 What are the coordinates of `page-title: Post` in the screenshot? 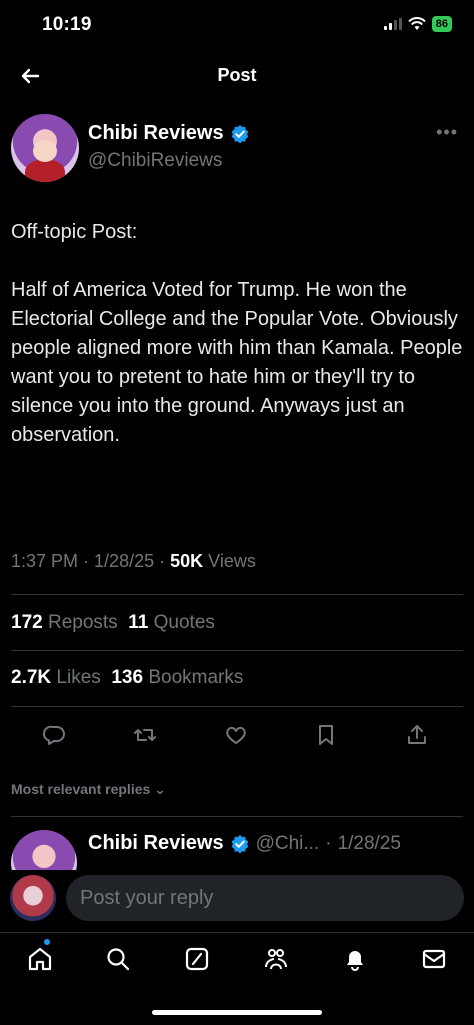 It's located at (237, 75).